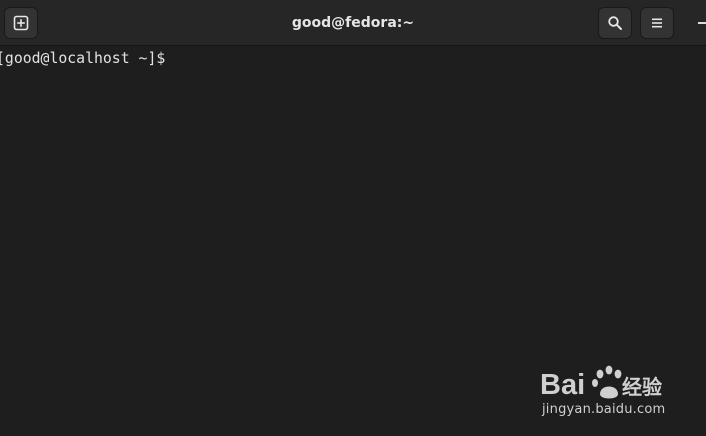 Image resolution: width=706 pixels, height=436 pixels. Describe the element at coordinates (642, 387) in the screenshot. I see `svg-text: 经验` at that location.